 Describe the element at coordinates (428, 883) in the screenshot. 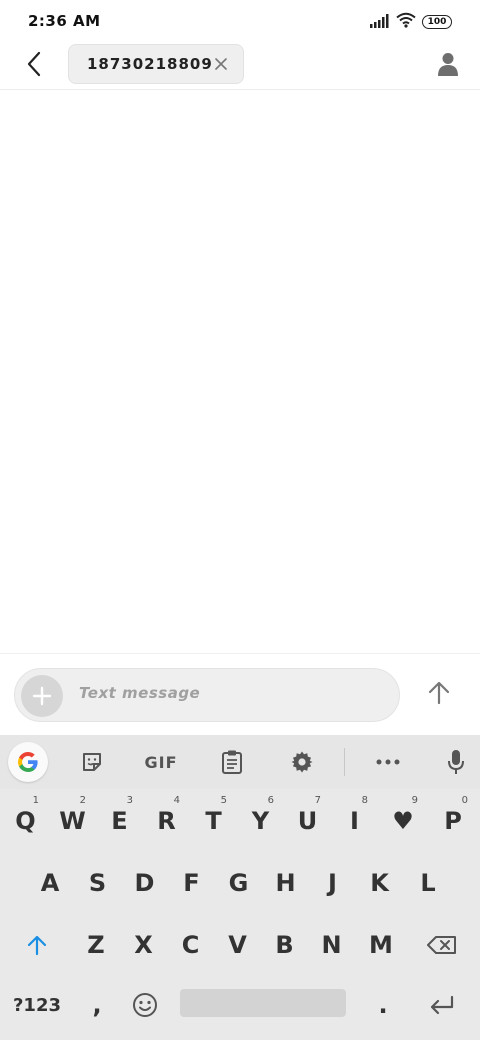

I see `key-l: L` at that location.